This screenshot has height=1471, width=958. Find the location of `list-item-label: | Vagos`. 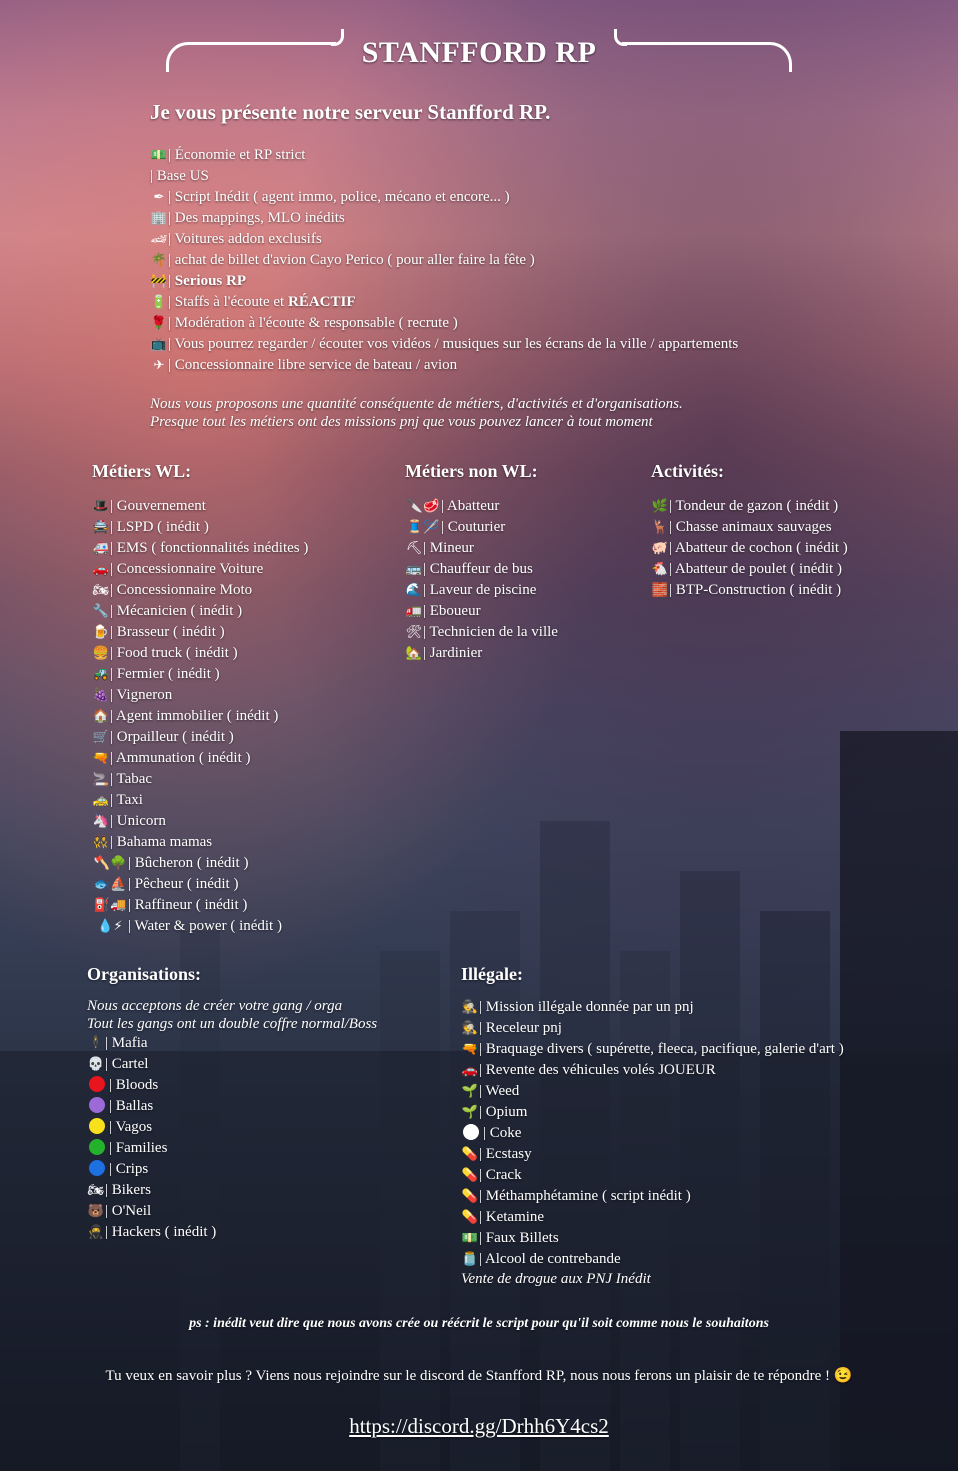

list-item-label: | Vagos is located at coordinates (131, 1127).